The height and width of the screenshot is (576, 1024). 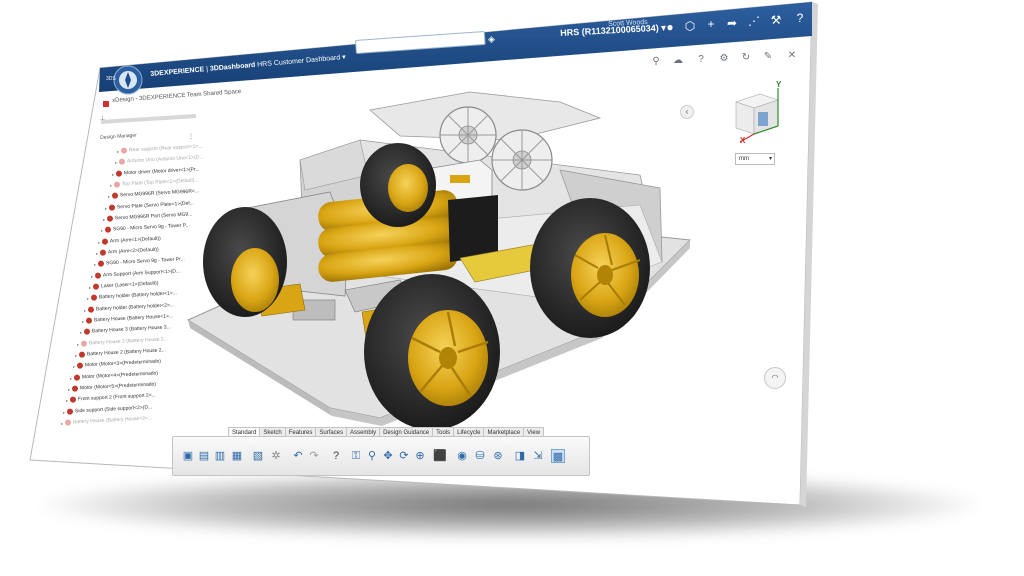 What do you see at coordinates (776, 20) in the screenshot?
I see `tools-icon: ⚒` at bounding box center [776, 20].